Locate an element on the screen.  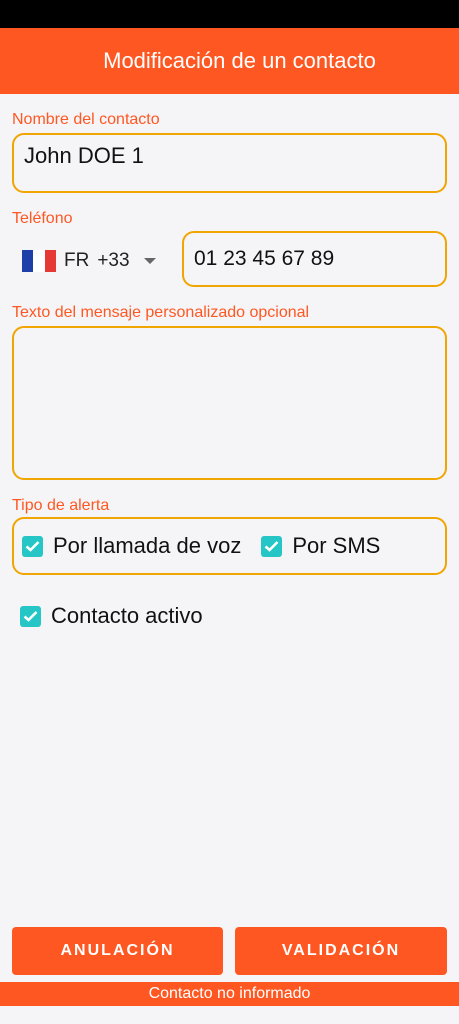
cancel-button: ANULACIÓN is located at coordinates (117, 951).